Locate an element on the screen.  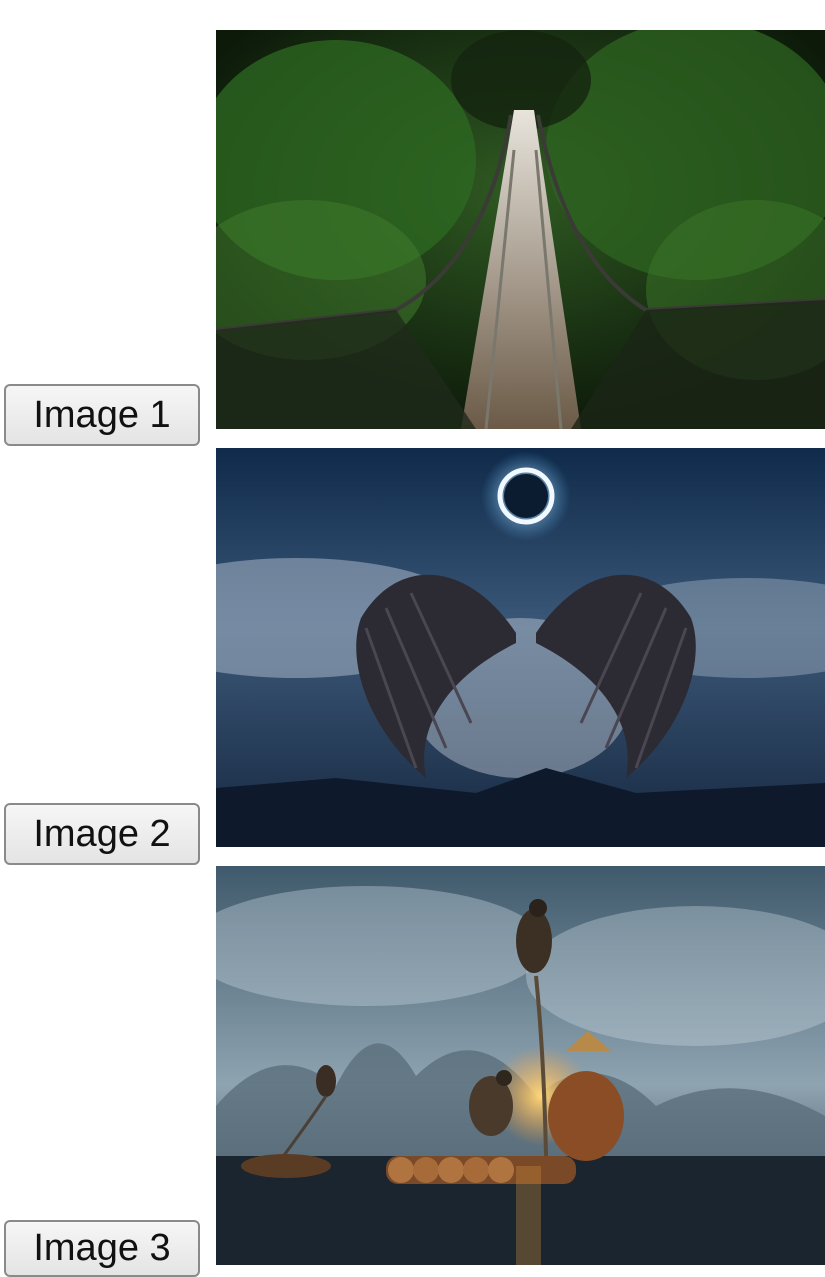
image-2-button: Image 2 is located at coordinates (102, 834).